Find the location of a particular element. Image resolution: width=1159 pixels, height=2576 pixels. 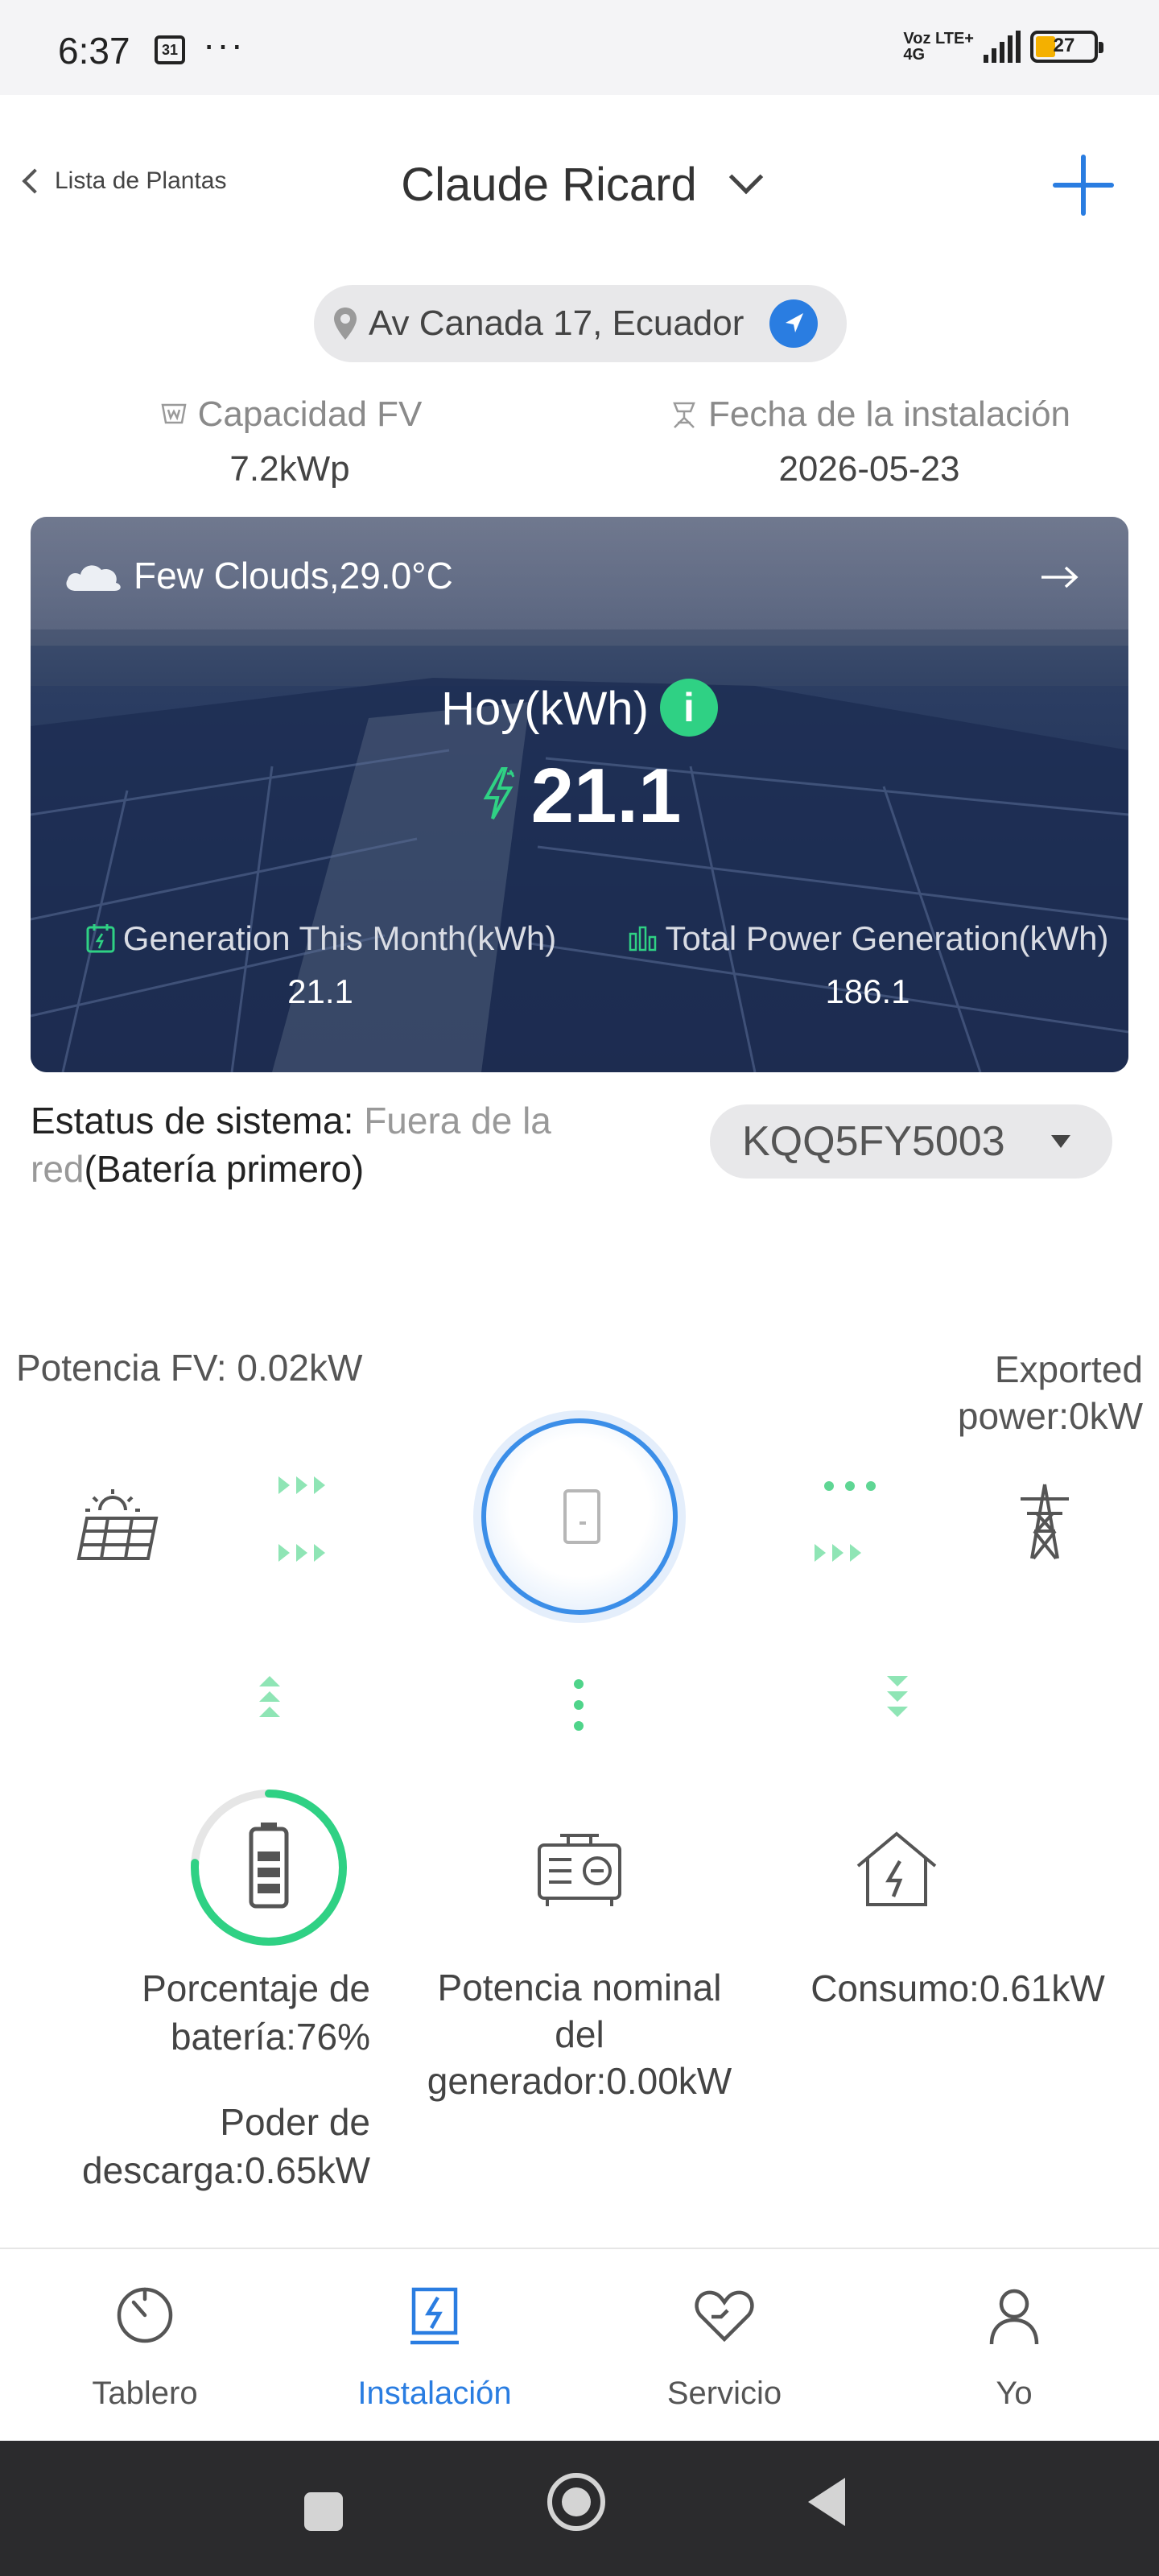

system-nav-bar is located at coordinates (579, 2508).